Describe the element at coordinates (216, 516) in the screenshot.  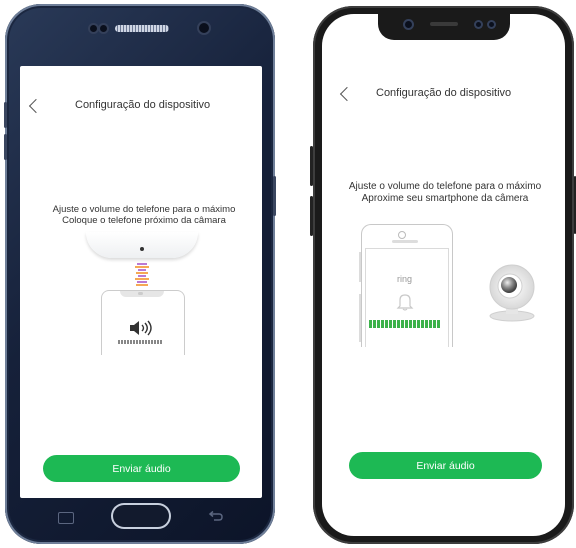
I see `back-key-icon` at that location.